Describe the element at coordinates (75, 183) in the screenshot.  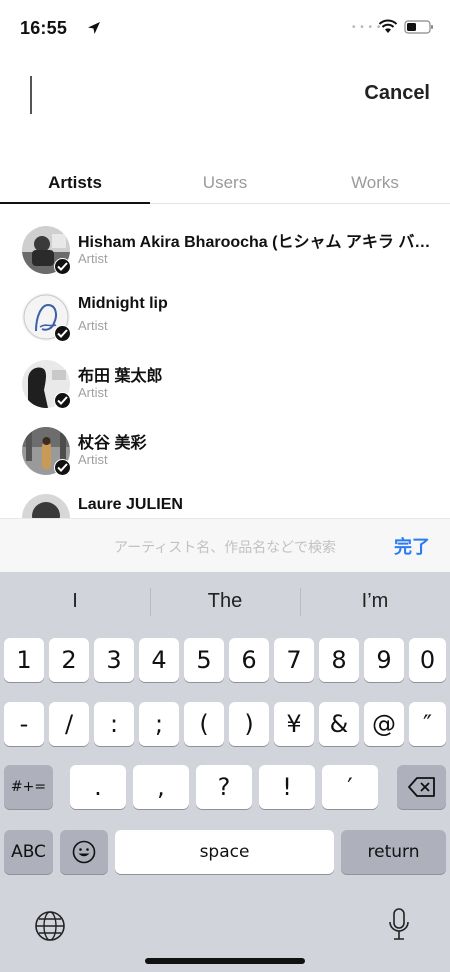
I see `tab-artists: Artists` at that location.